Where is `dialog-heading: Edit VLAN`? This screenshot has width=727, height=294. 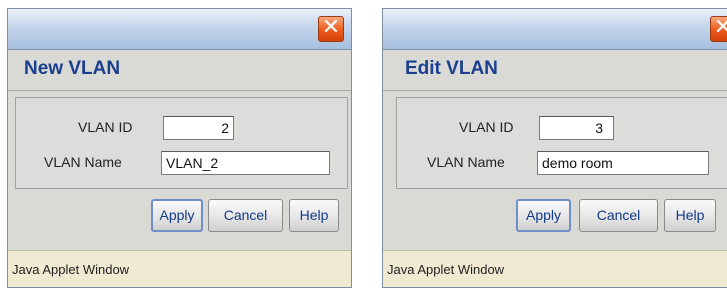
dialog-heading: Edit VLAN is located at coordinates (555, 70).